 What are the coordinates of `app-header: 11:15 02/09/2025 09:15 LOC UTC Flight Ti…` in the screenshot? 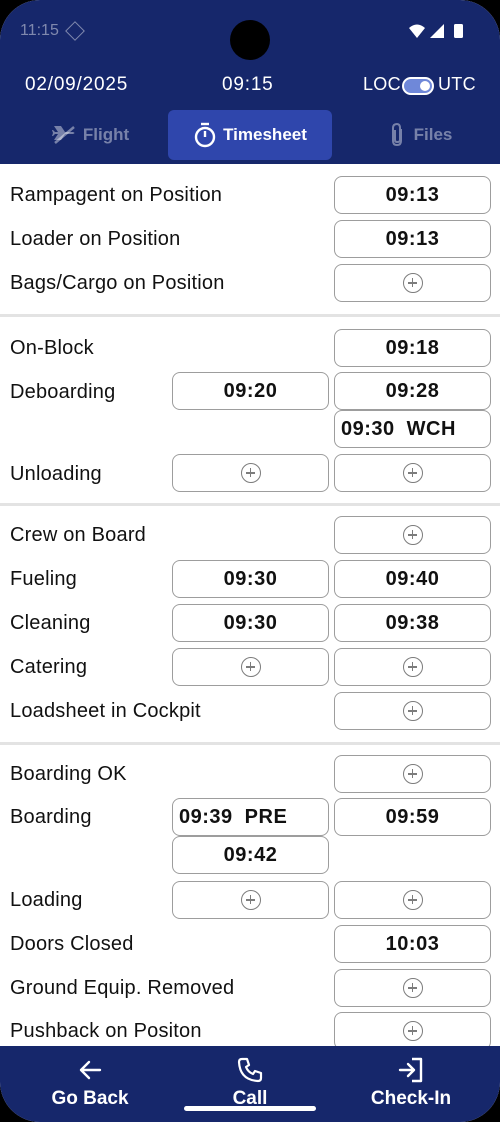 It's located at (250, 82).